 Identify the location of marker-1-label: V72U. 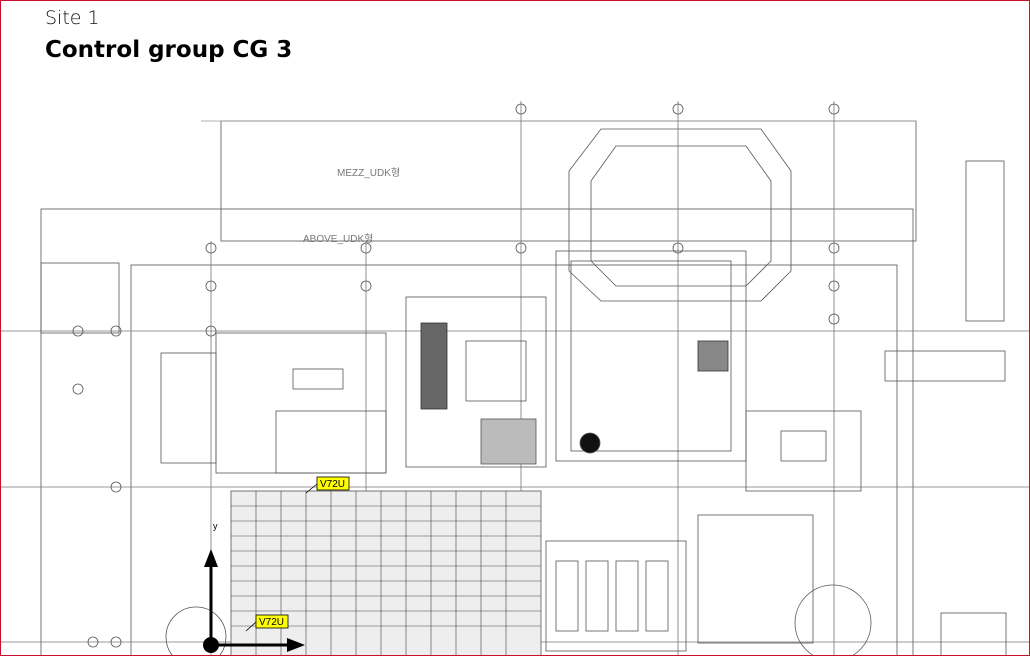
(332, 484).